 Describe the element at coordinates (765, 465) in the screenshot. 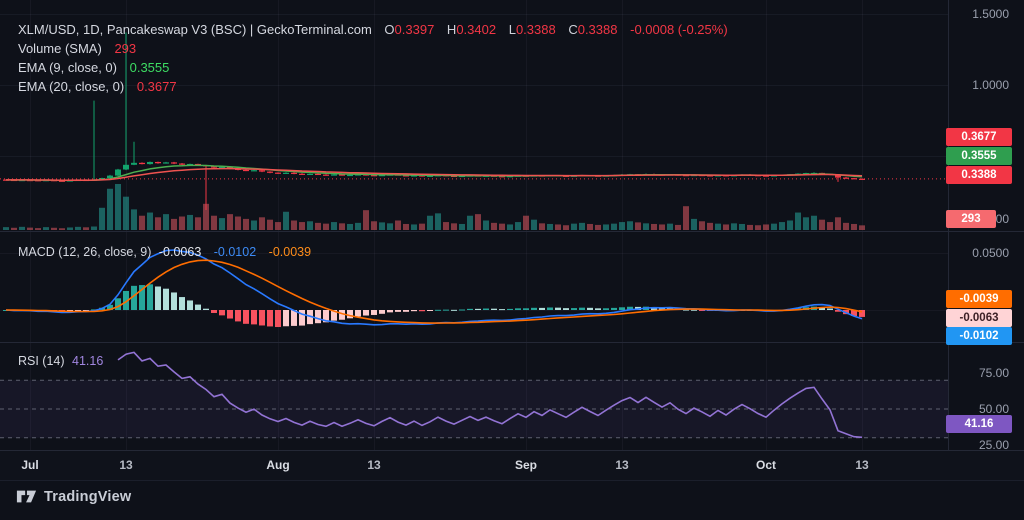

I see `time-axis-label: Oct` at that location.